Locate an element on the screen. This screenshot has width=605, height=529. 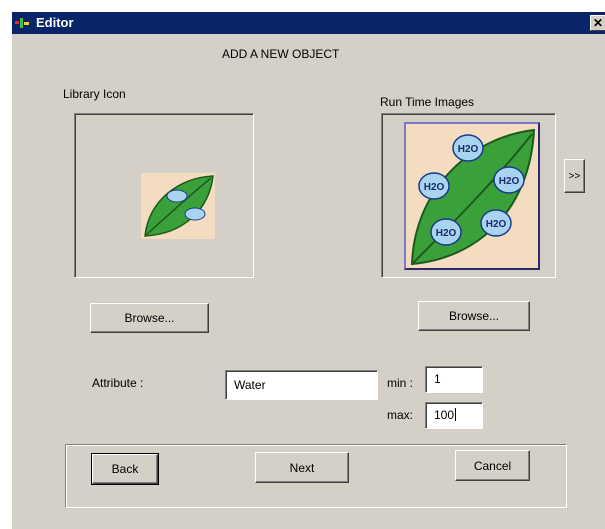
app-icon is located at coordinates (22, 23).